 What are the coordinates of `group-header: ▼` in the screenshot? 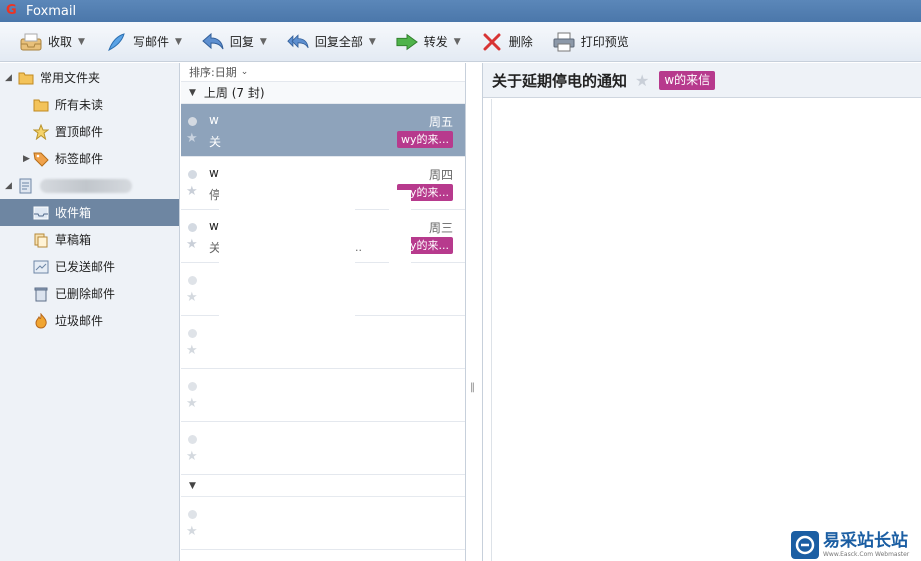 It's located at (323, 486).